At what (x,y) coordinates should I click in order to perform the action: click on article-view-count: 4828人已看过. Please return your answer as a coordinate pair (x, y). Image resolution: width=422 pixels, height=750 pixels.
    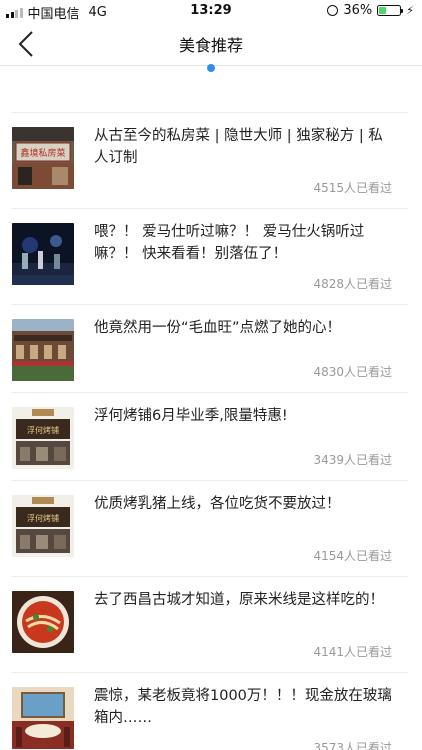
    Looking at the image, I should click on (352, 284).